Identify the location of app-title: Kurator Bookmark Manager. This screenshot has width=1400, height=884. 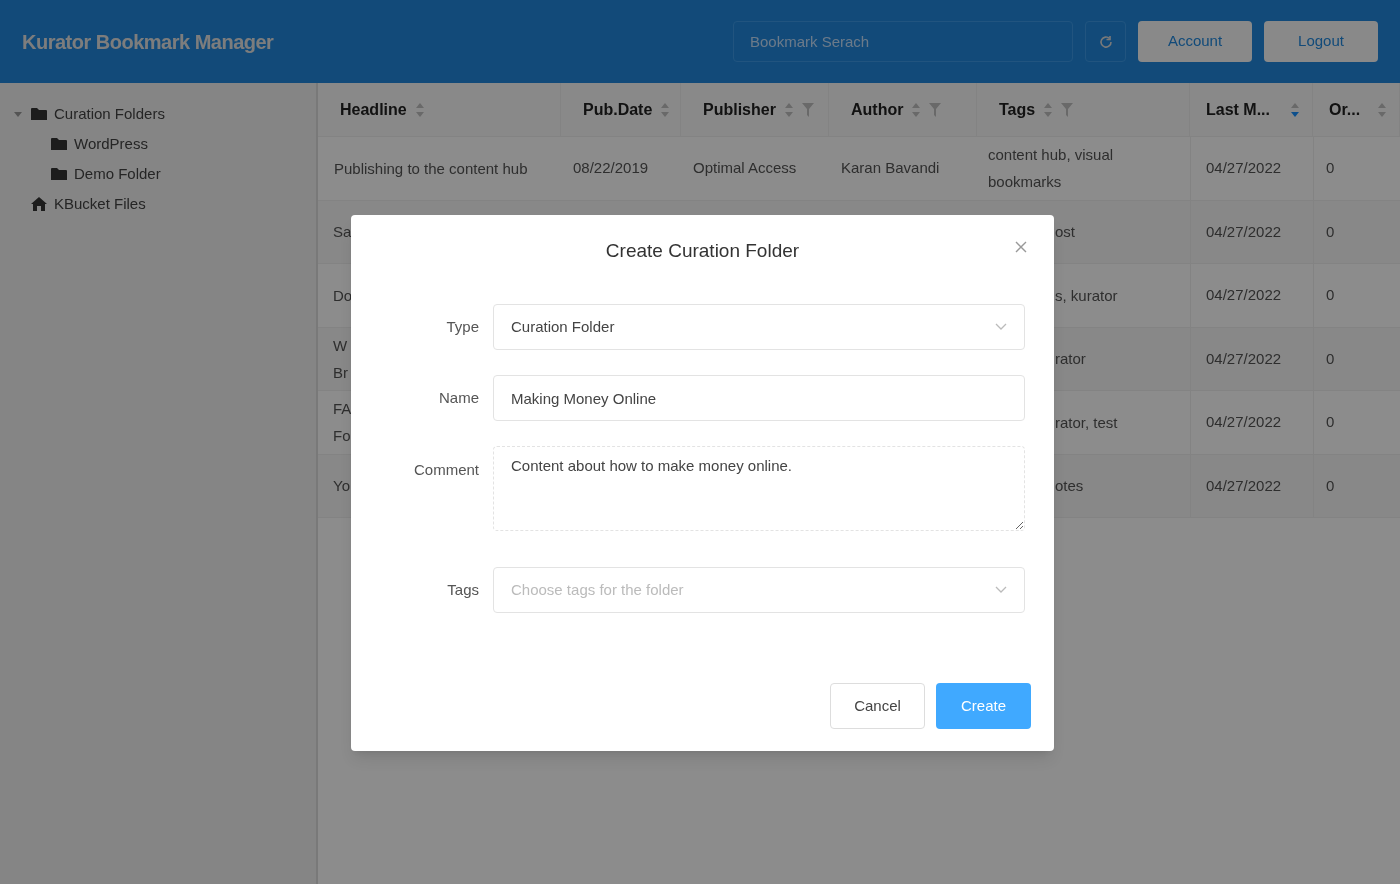
(148, 42).